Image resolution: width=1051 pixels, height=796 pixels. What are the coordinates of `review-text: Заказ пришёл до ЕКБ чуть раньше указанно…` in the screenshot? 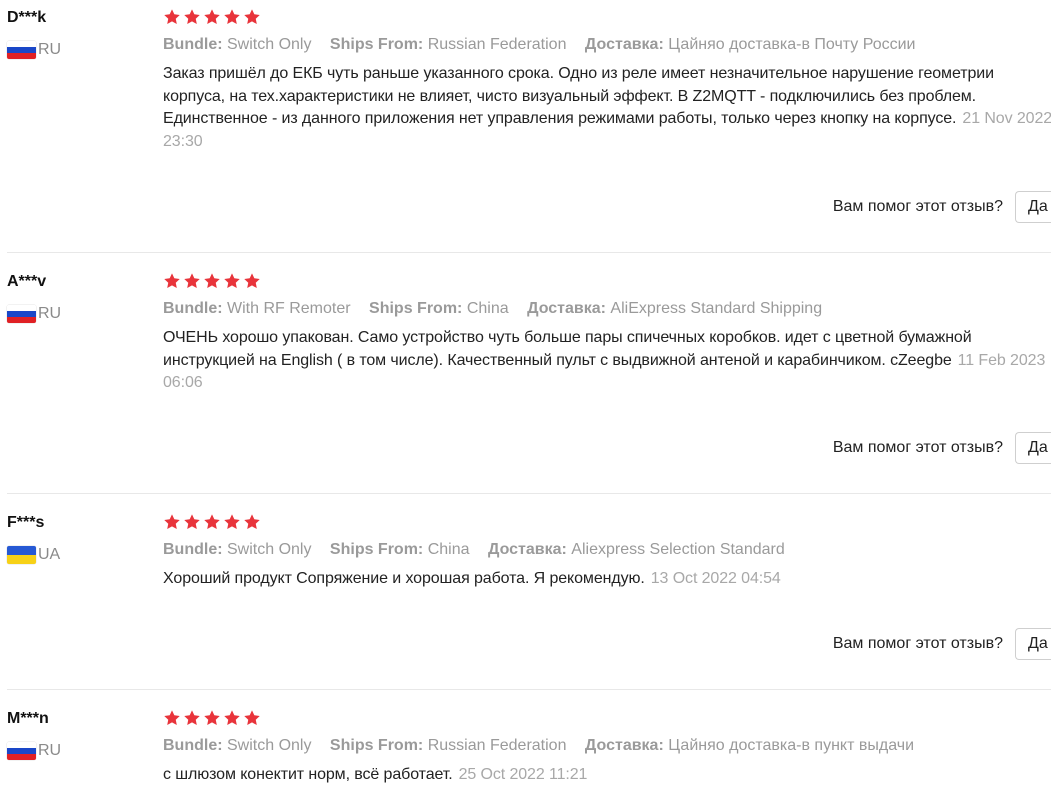 It's located at (607, 108).